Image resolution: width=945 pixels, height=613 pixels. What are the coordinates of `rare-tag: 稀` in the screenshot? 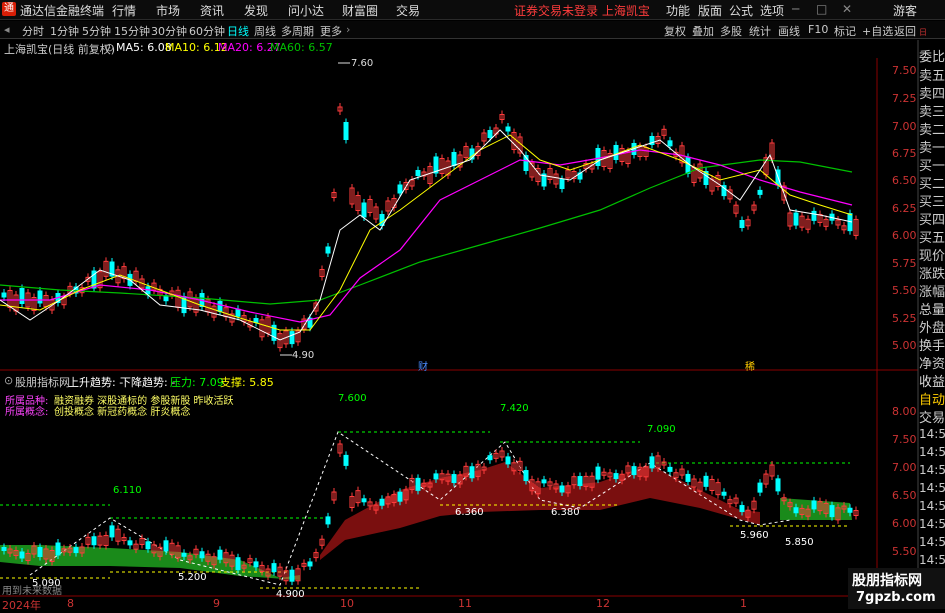 It's located at (750, 365).